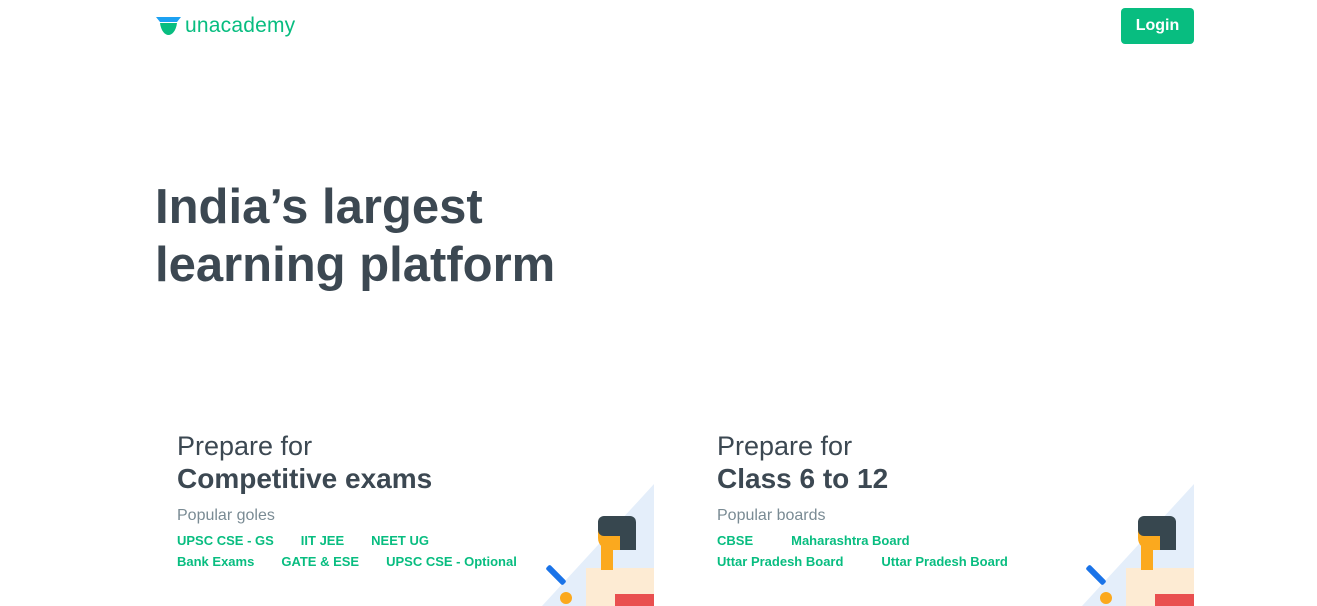  I want to click on goal-link: UPSC CSE - Optional, so click(451, 561).